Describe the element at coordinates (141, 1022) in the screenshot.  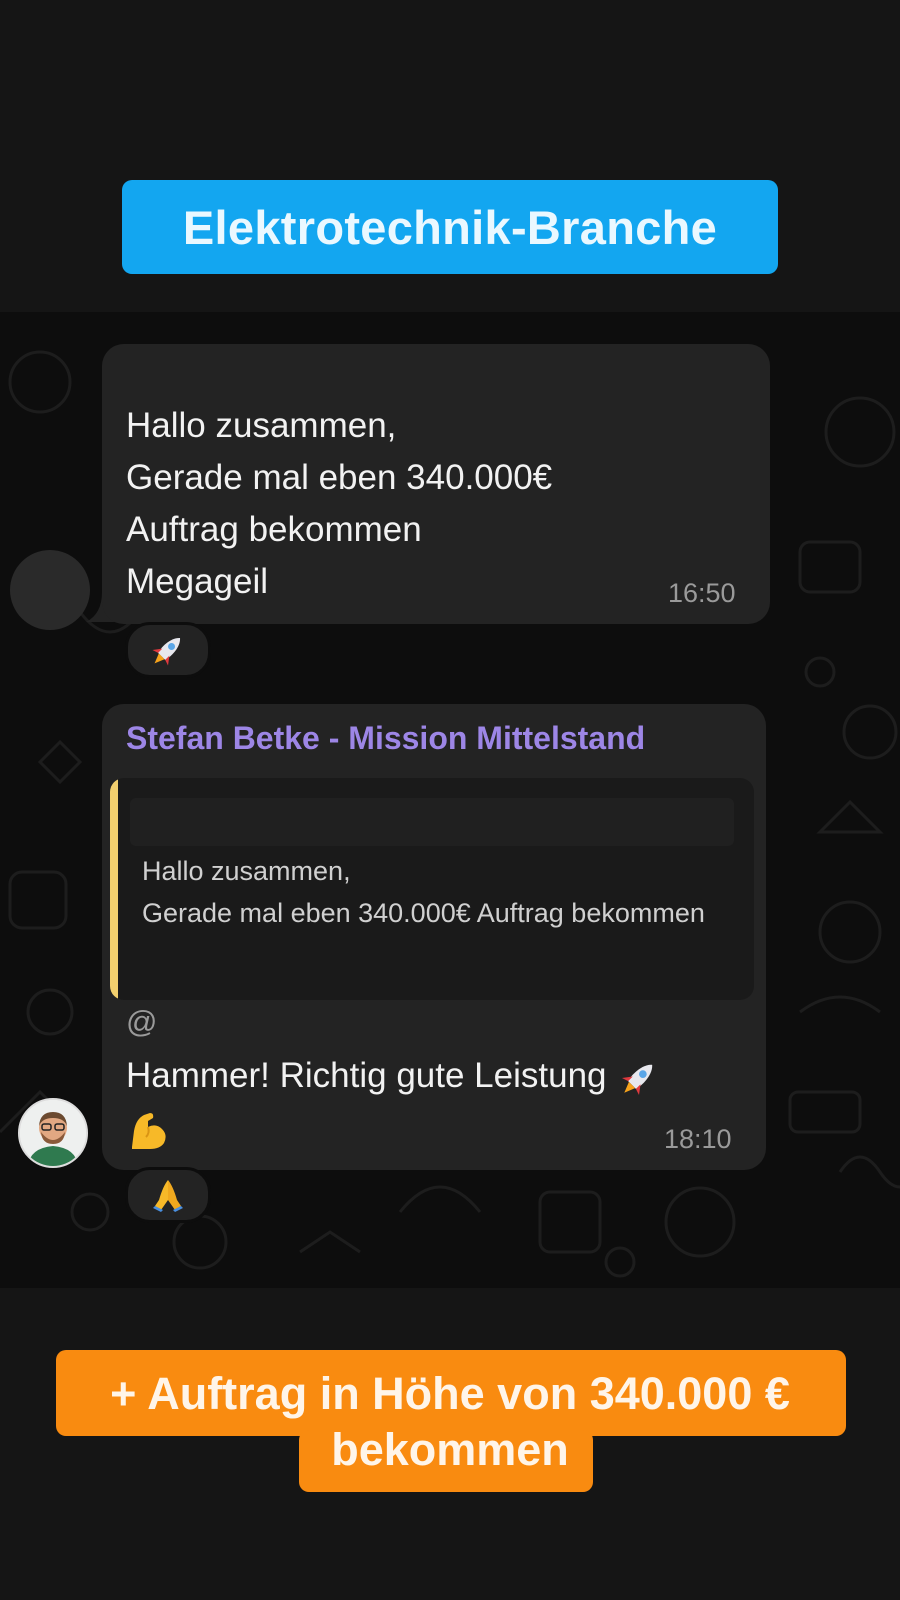
I see `mention: @` at that location.